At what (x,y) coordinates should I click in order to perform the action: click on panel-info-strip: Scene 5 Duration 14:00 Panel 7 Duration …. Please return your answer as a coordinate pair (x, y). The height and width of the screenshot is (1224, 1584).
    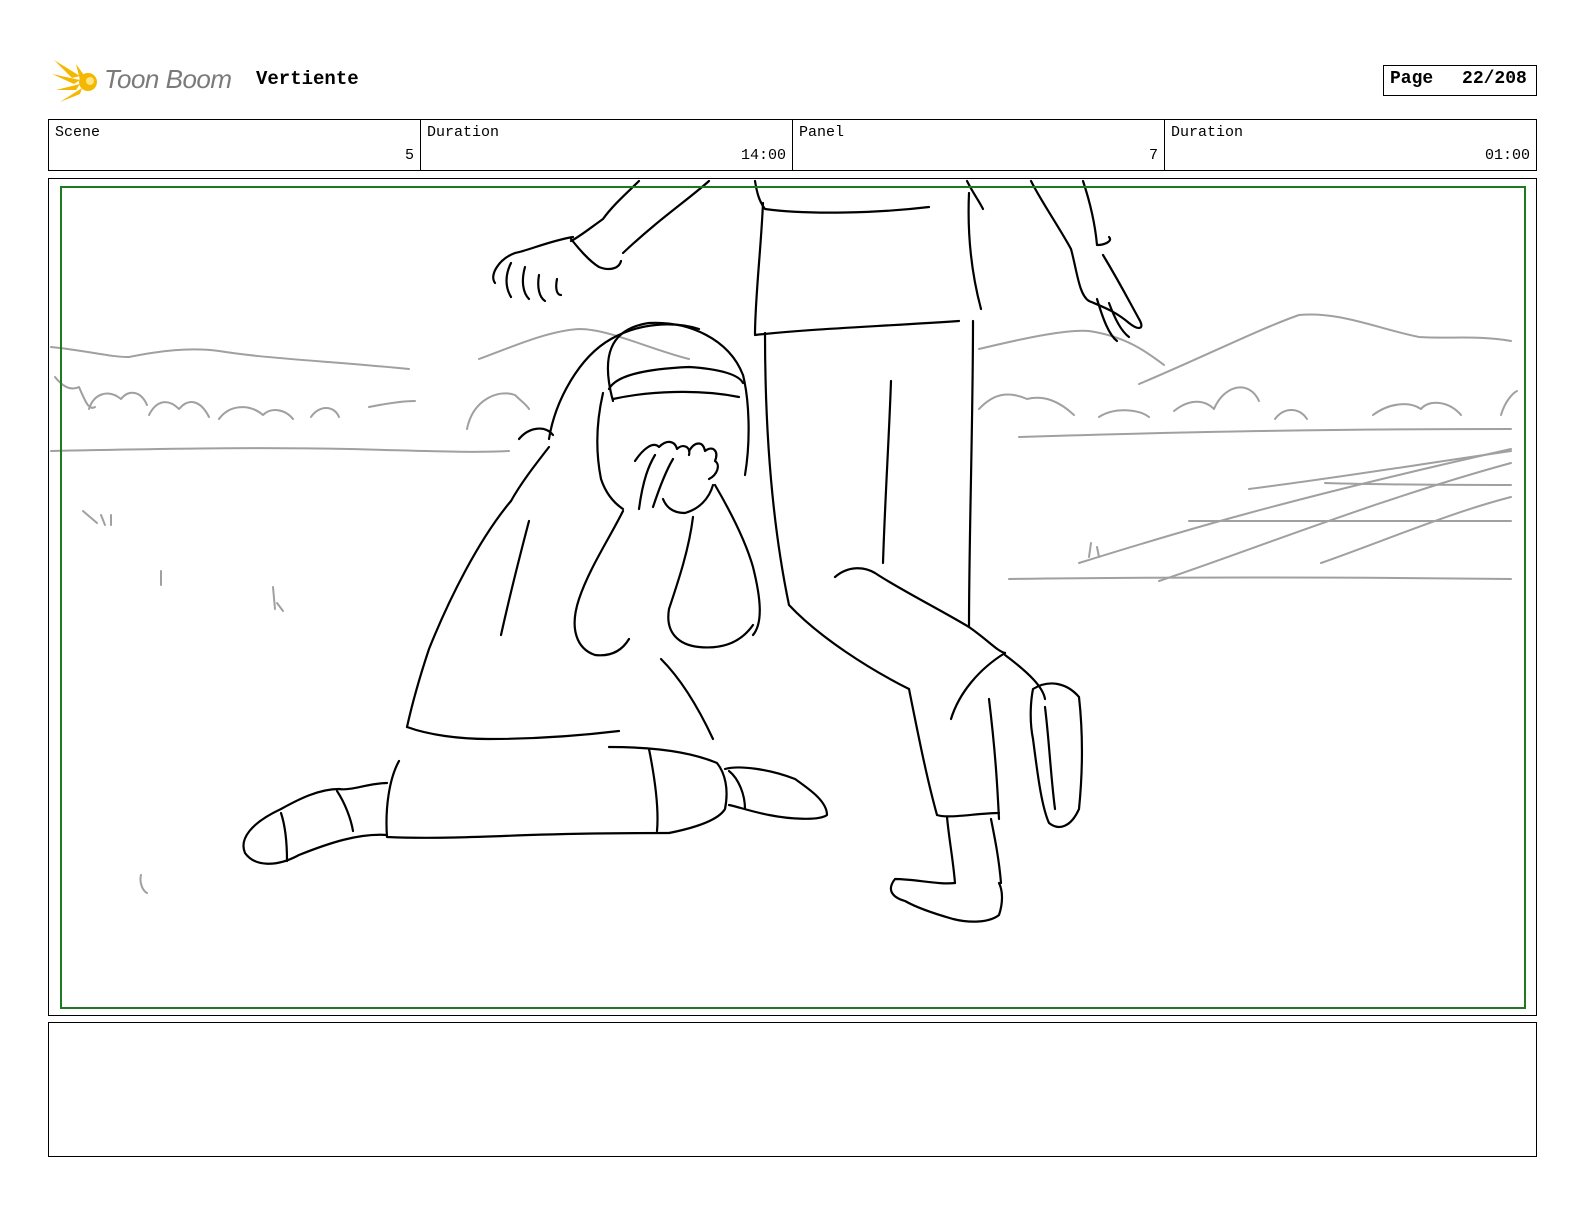
    Looking at the image, I should click on (792, 145).